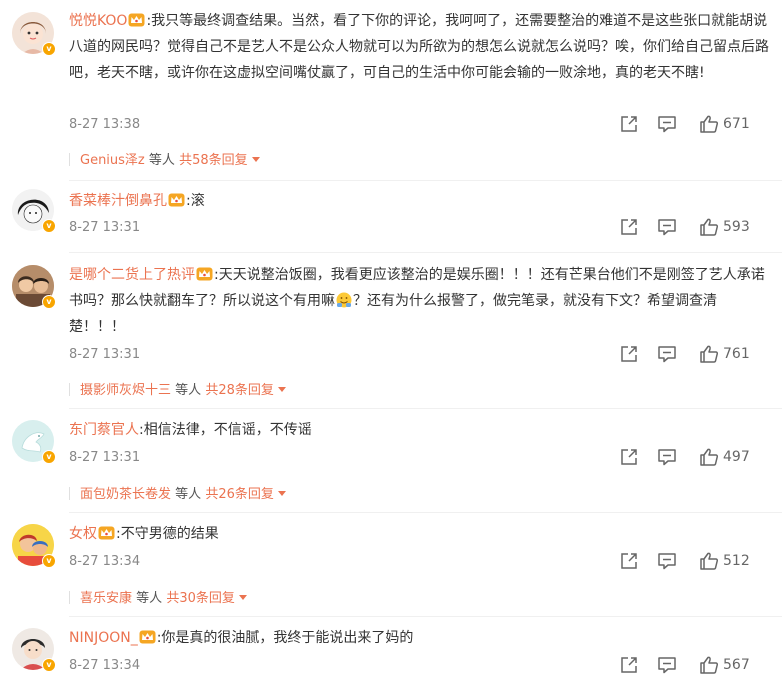 Image resolution: width=782 pixels, height=688 pixels. I want to click on comment-username: 东门蔡官人, so click(104, 430).